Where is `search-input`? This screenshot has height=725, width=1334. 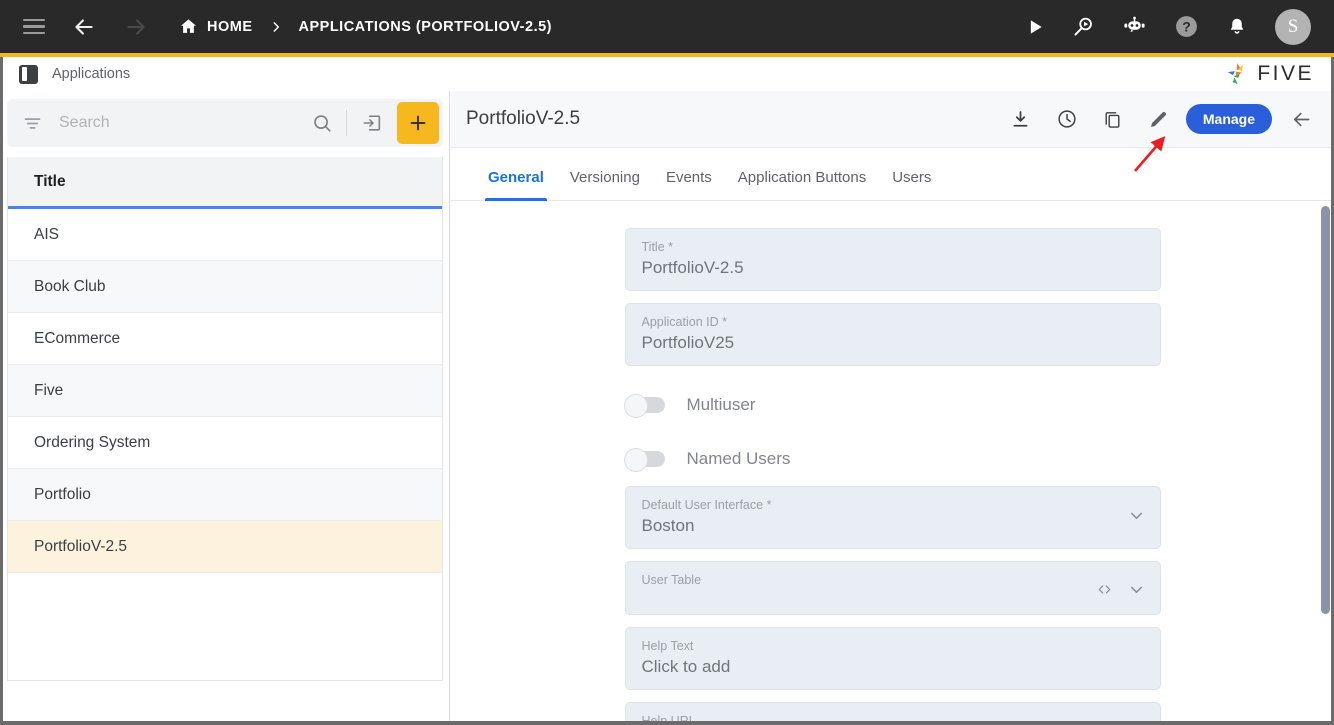
search-input is located at coordinates (185, 123).